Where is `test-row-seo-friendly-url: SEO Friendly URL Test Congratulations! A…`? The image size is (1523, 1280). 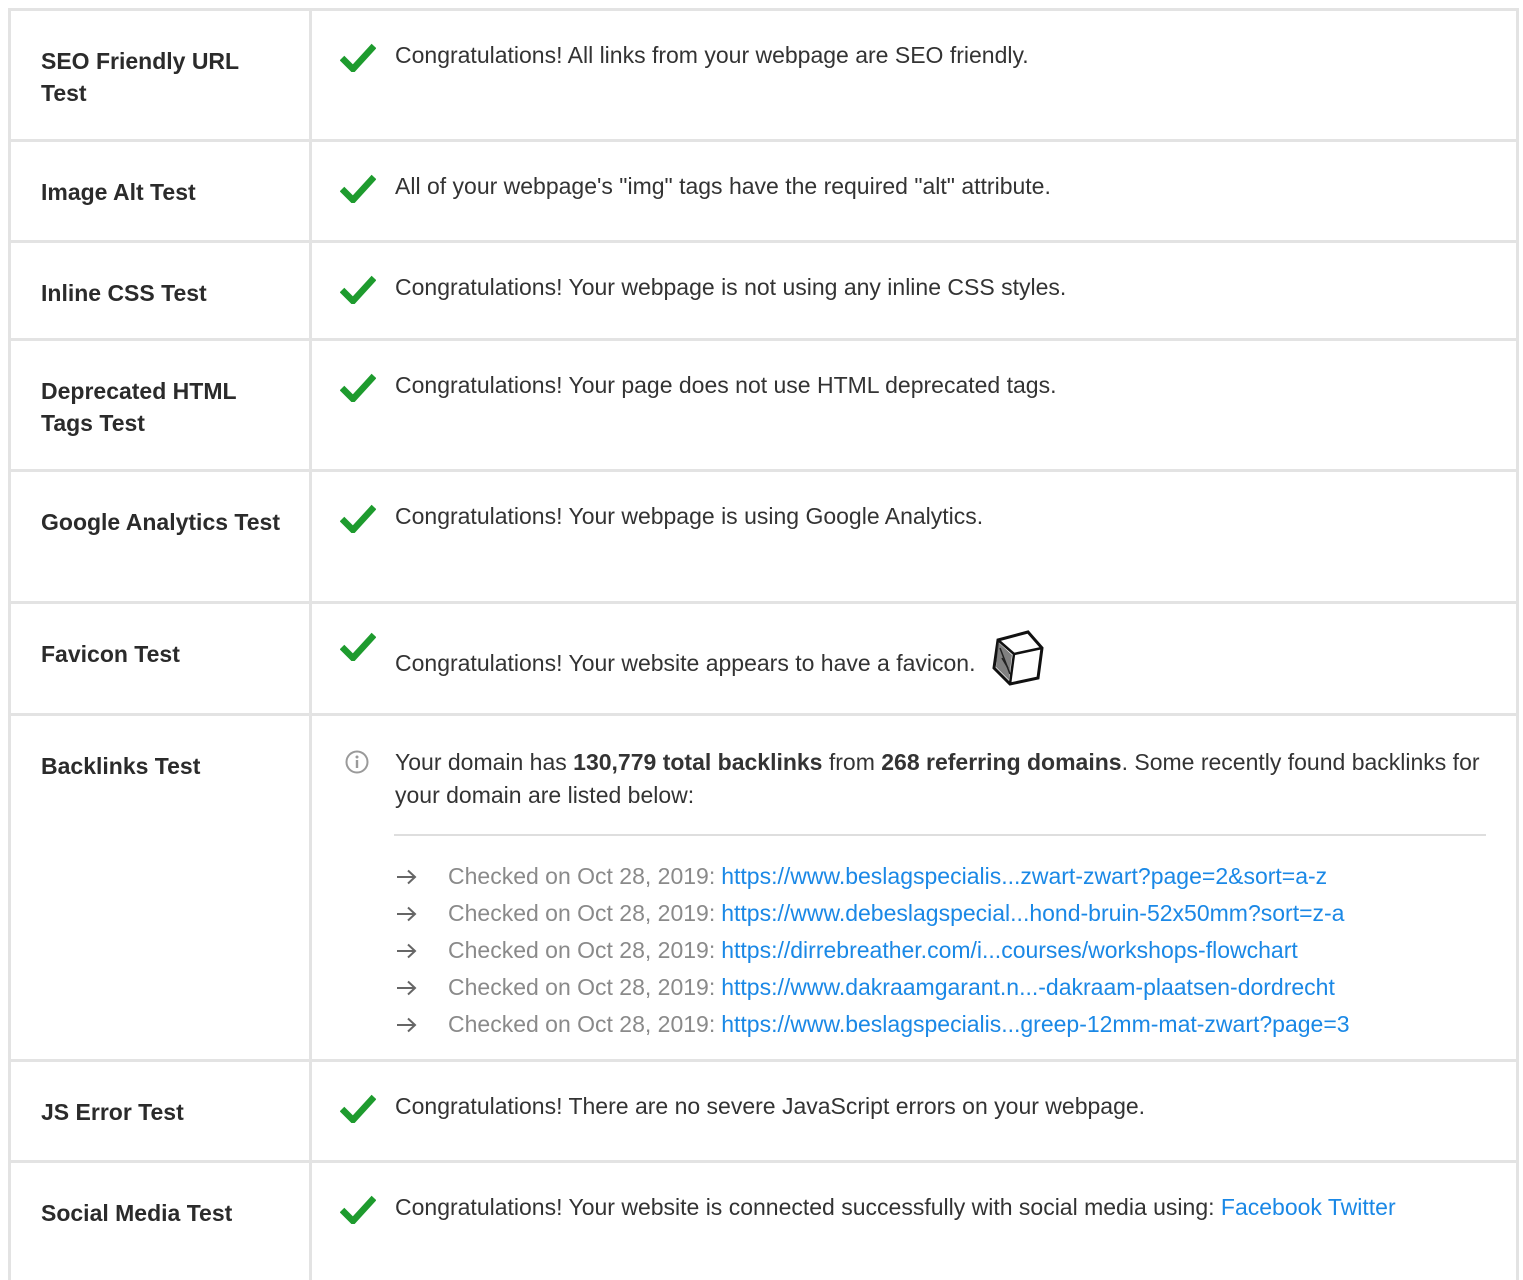 test-row-seo-friendly-url: SEO Friendly URL Test Congratulations! A… is located at coordinates (763, 73).